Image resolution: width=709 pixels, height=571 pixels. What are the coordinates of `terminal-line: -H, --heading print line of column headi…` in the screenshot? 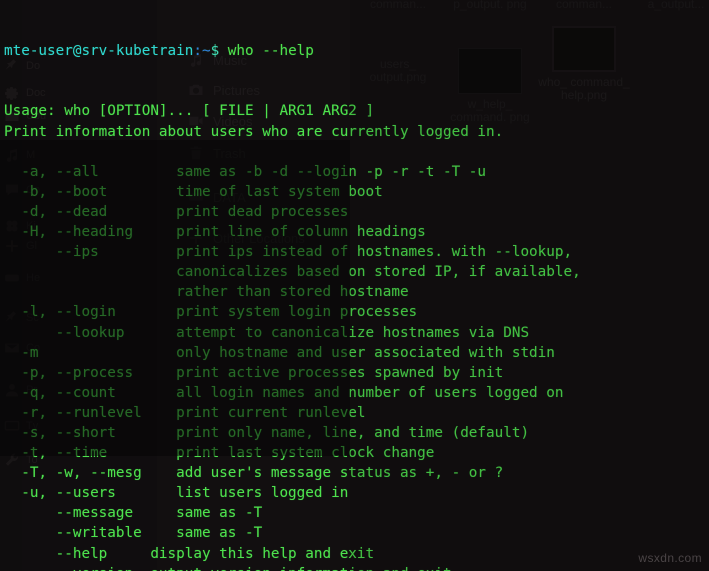 It's located at (215, 232).